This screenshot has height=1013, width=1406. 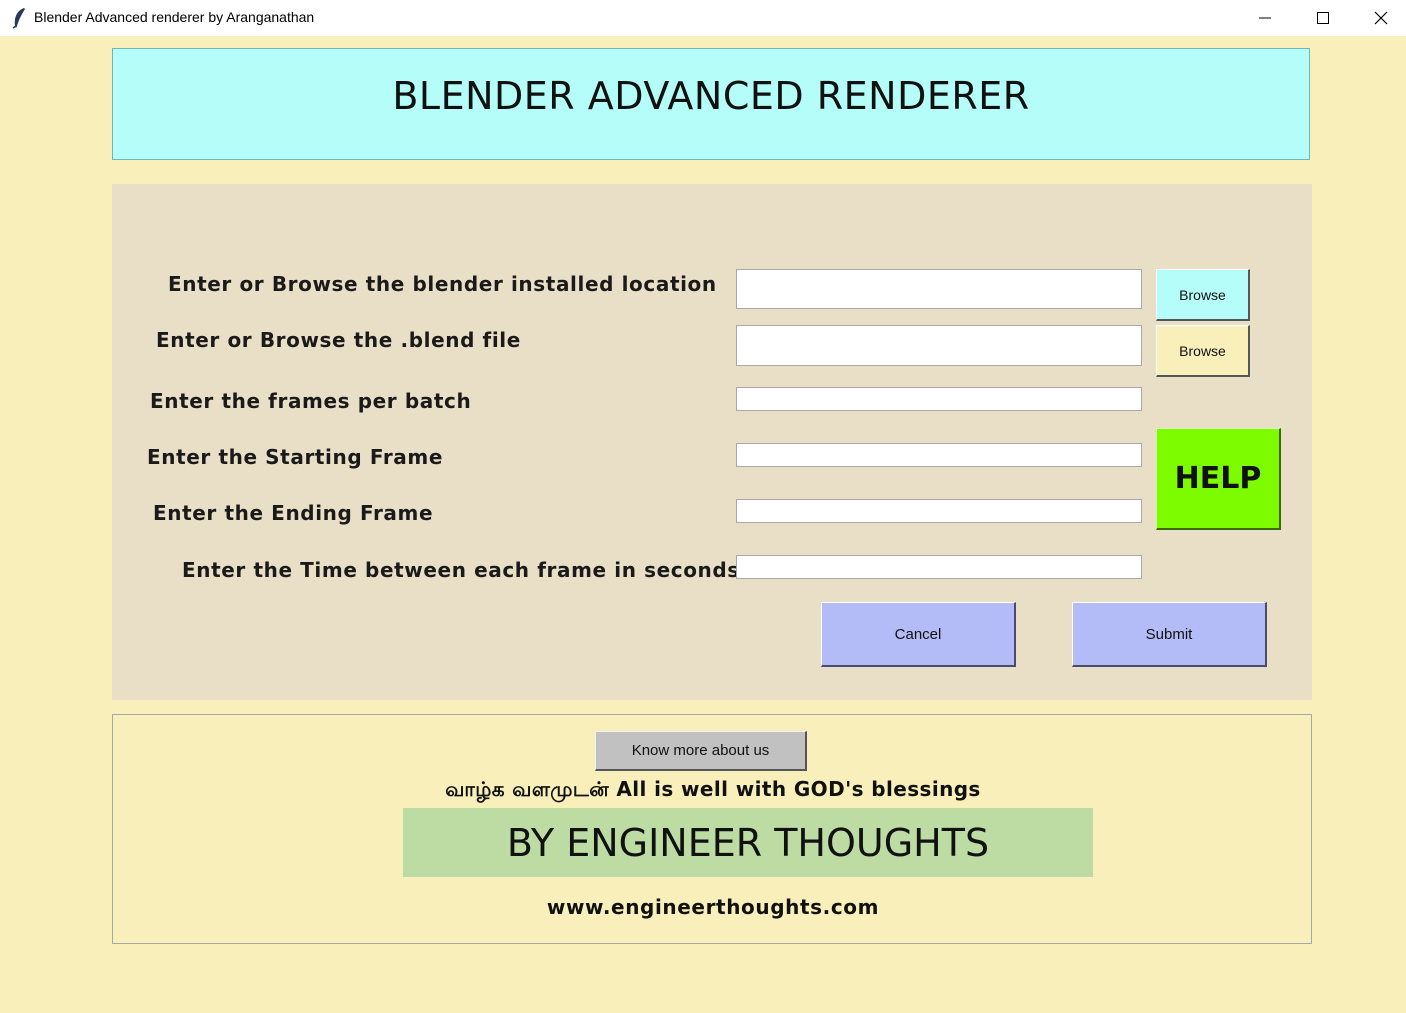 What do you see at coordinates (713, 907) in the screenshot?
I see `website-link: www.engineerthoughts.com` at bounding box center [713, 907].